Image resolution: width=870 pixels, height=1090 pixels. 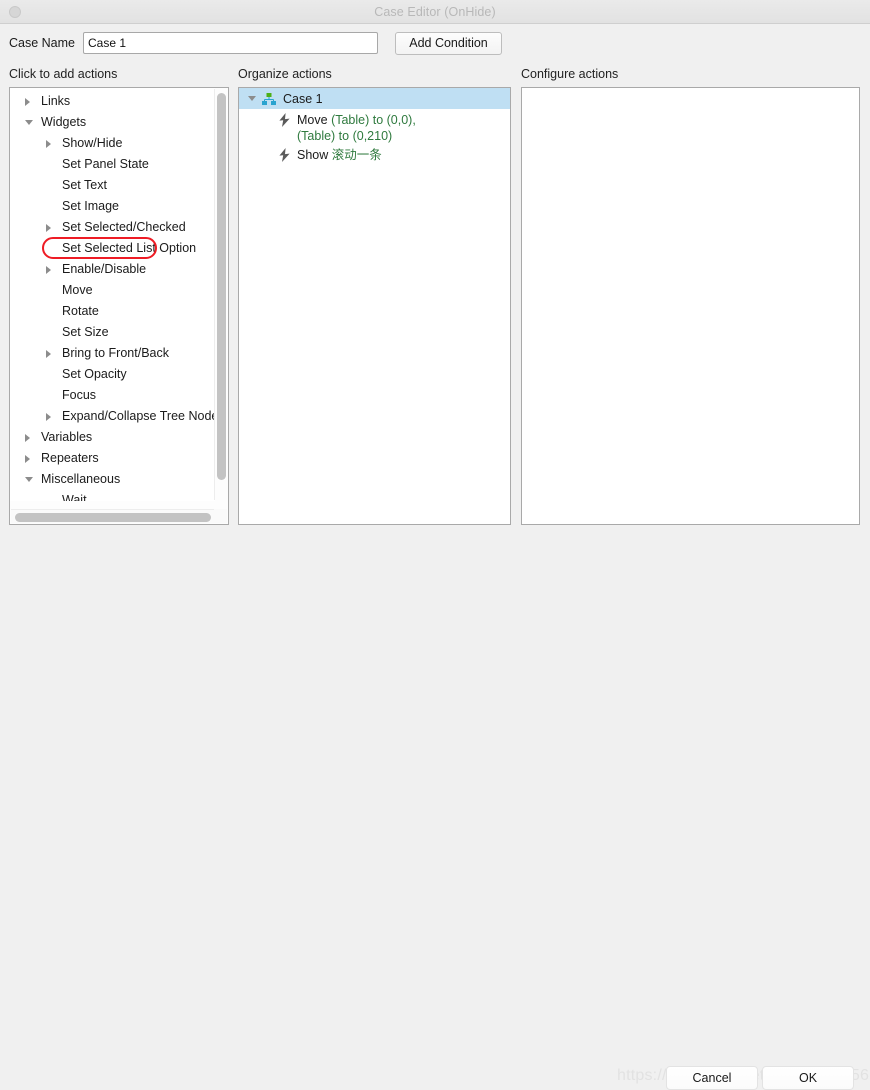 What do you see at coordinates (124, 227) in the screenshot?
I see `action-tree-item-label: Set Selected/Checked` at bounding box center [124, 227].